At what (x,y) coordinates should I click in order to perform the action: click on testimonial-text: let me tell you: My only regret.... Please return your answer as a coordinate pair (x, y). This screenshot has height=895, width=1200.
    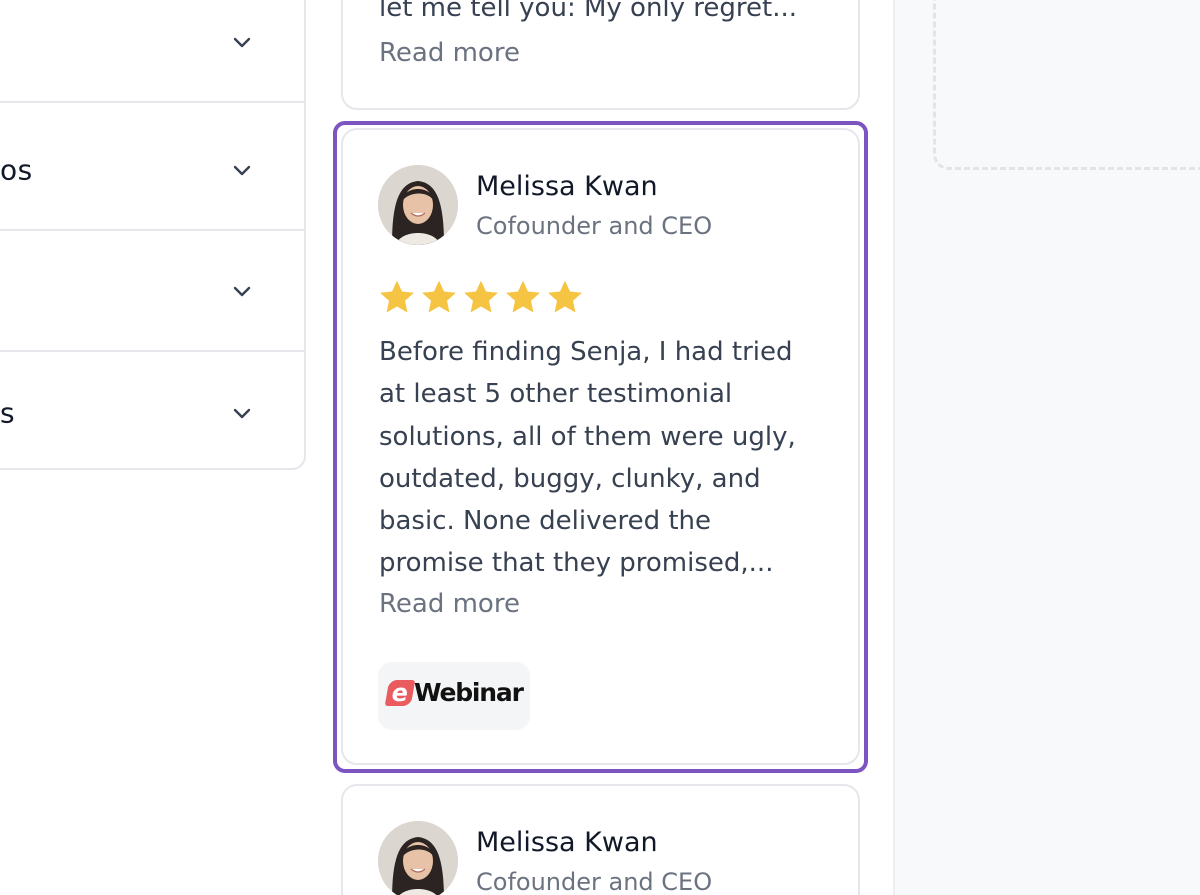
    Looking at the image, I should click on (588, 11).